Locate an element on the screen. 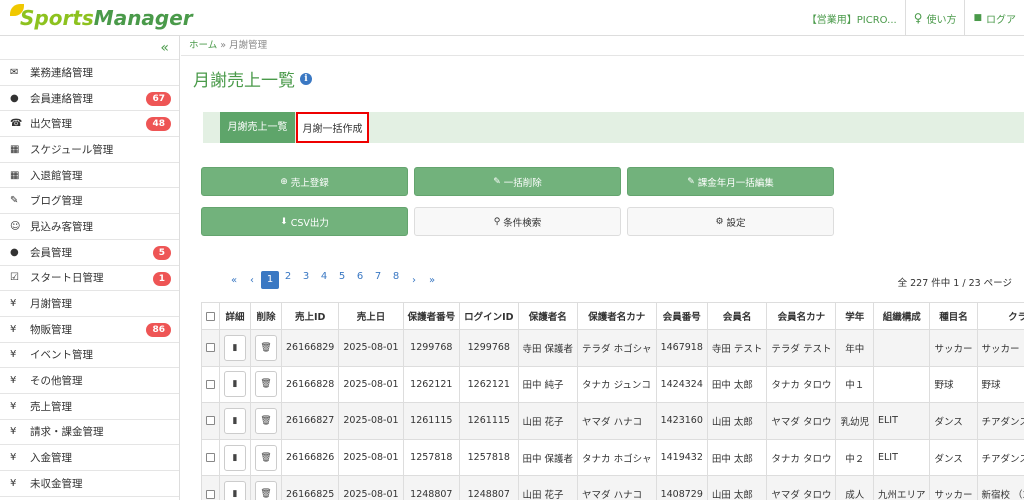 The width and height of the screenshot is (1024, 500). table-cell: サッカー is located at coordinates (1000, 348).